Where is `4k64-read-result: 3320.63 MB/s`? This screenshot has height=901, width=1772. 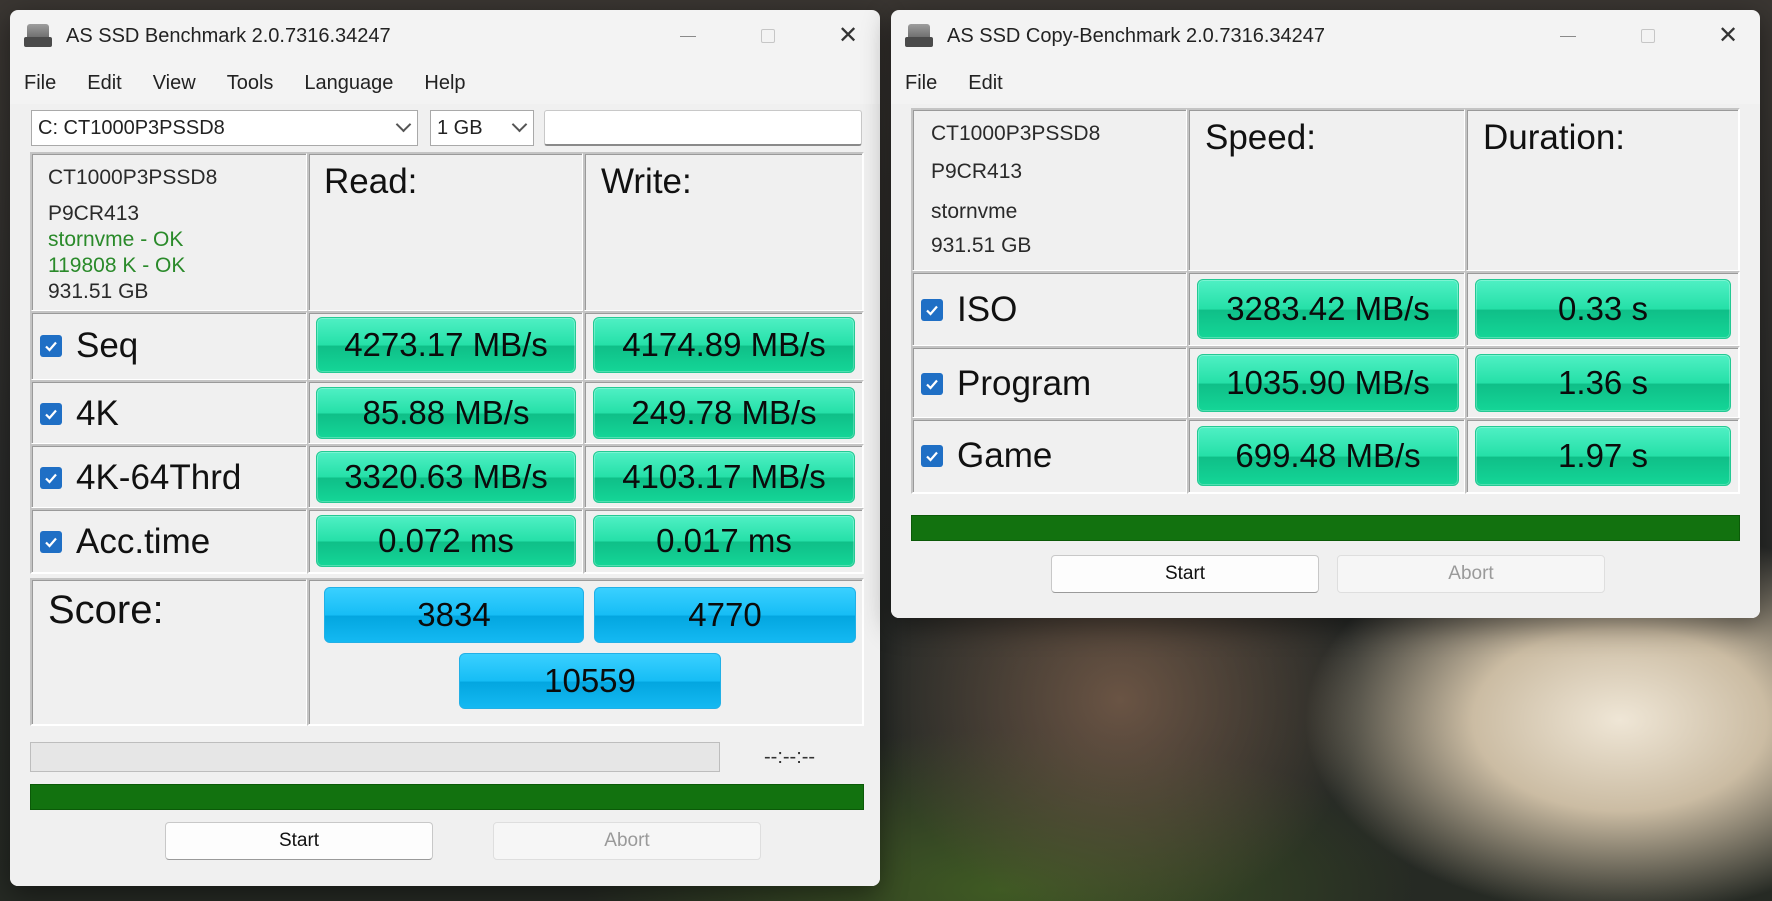
4k64-read-result: 3320.63 MB/s is located at coordinates (446, 477).